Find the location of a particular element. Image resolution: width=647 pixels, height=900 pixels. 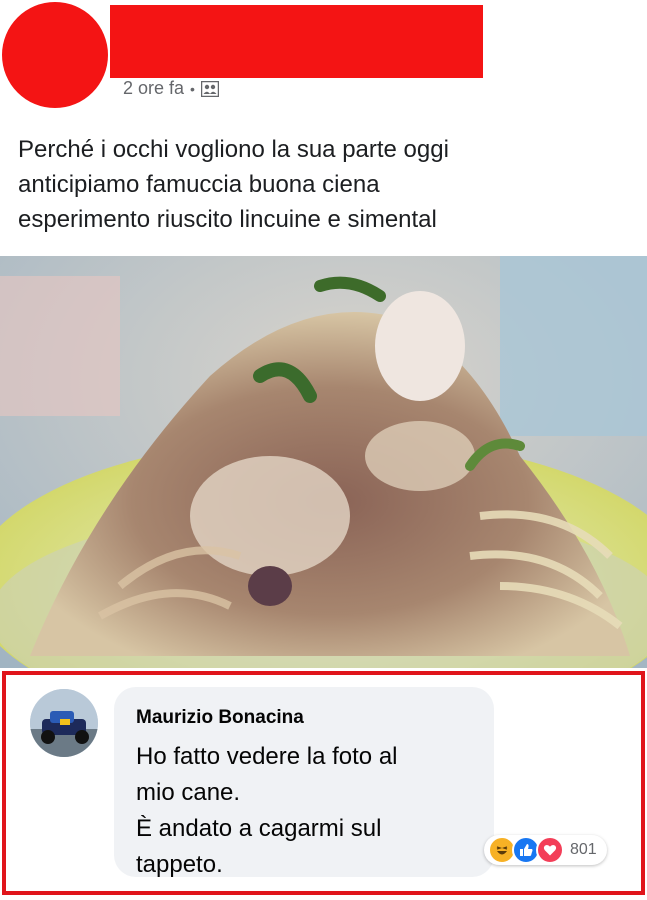

comment-text-line: tappeto. is located at coordinates (179, 864).